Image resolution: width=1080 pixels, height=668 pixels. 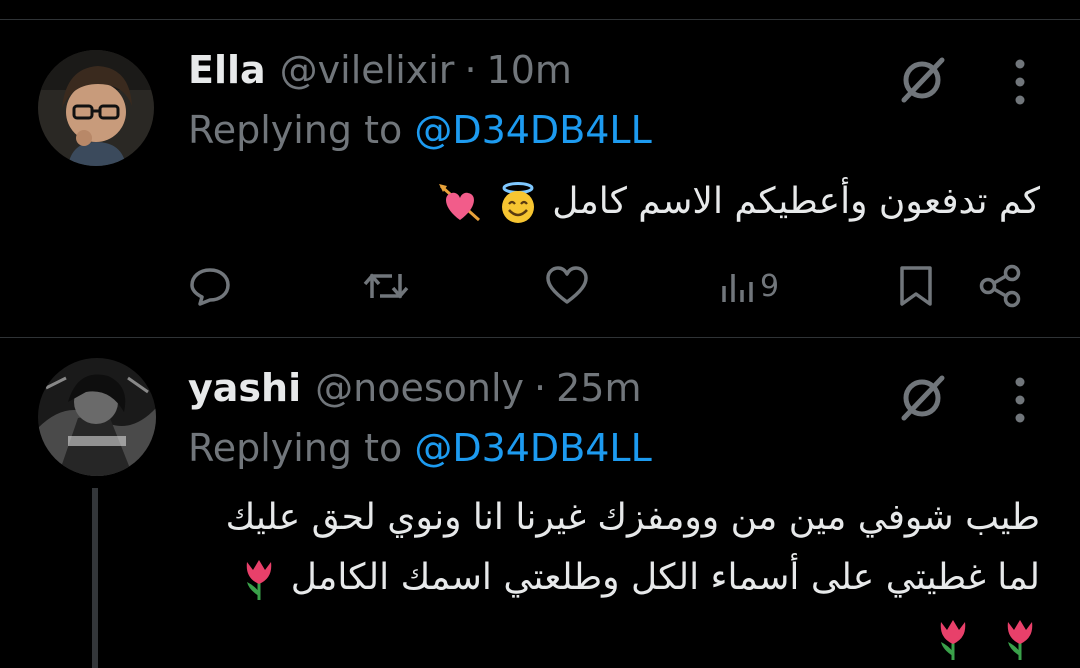 What do you see at coordinates (517, 202) in the screenshot?
I see `smiling-face-with-halo-icon` at bounding box center [517, 202].